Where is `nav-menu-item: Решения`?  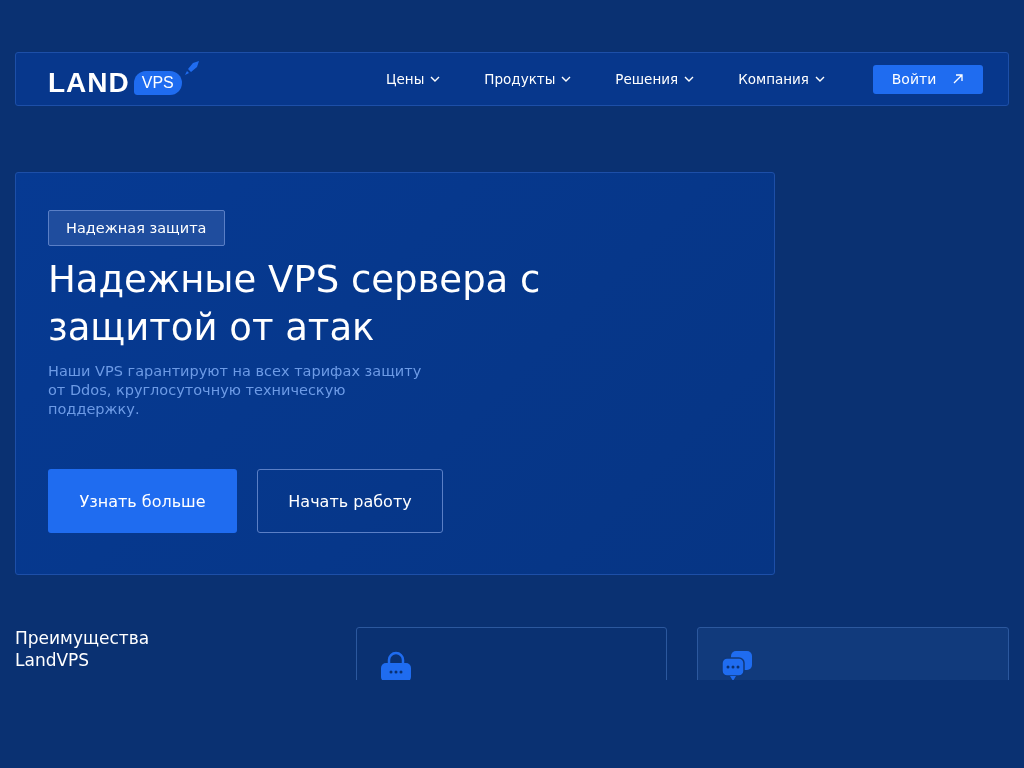
nav-menu-item: Решения is located at coordinates (655, 79).